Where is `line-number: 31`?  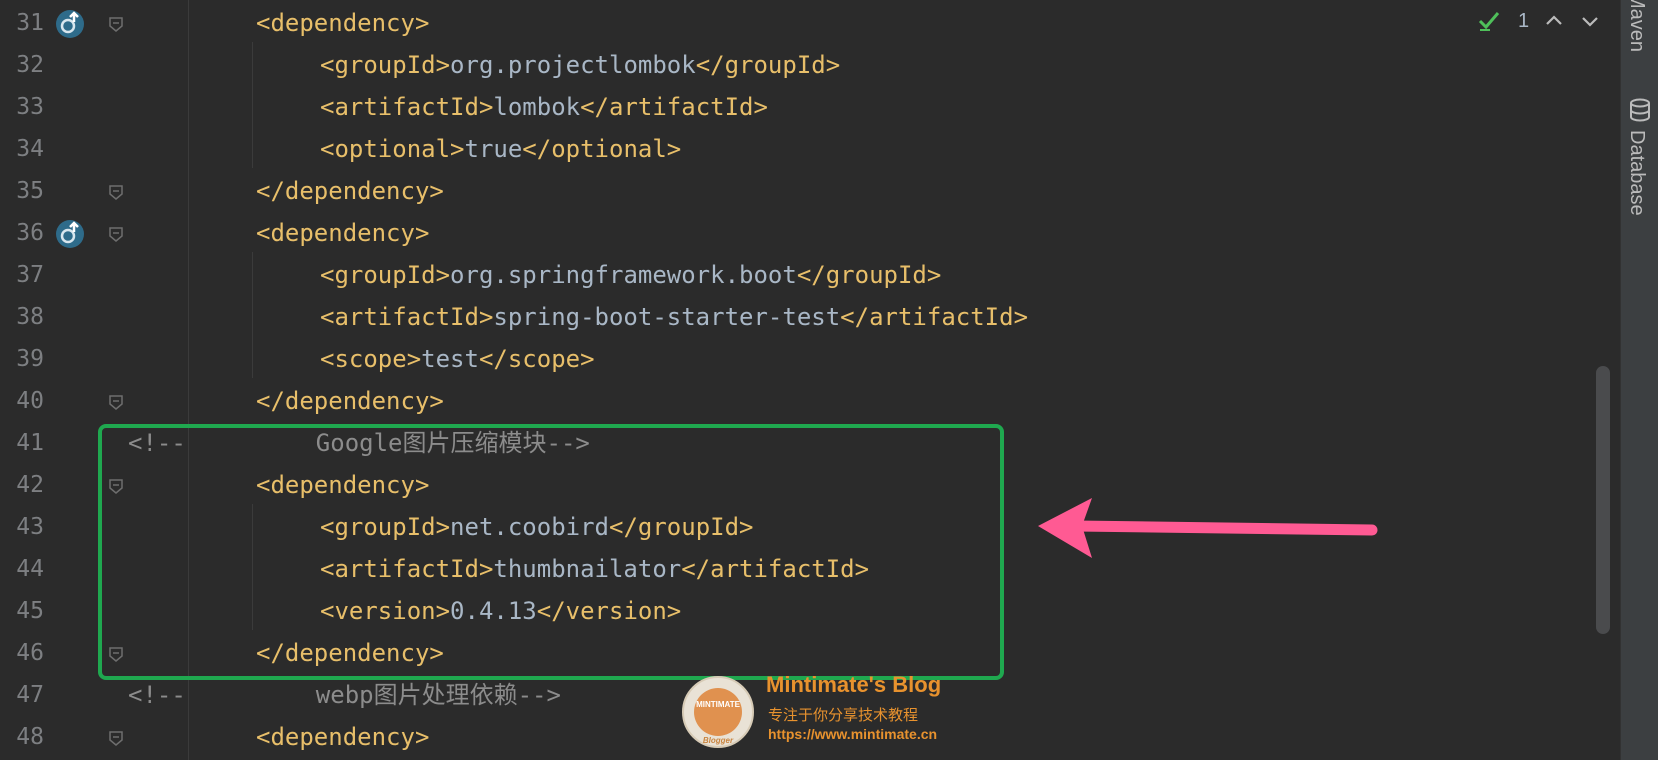
line-number: 31 is located at coordinates (22, 23).